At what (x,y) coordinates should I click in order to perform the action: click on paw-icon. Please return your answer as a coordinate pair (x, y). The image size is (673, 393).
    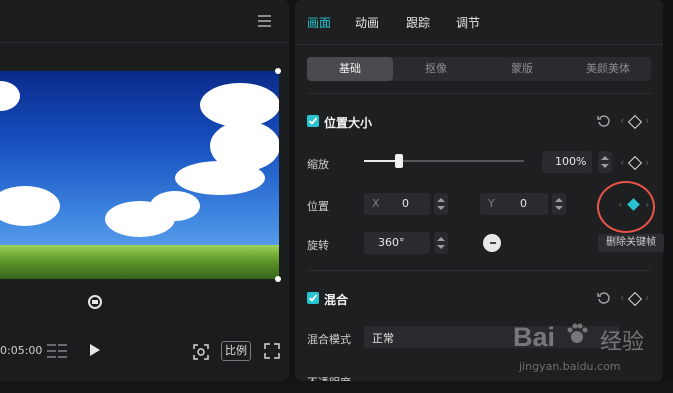
    Looking at the image, I should click on (577, 333).